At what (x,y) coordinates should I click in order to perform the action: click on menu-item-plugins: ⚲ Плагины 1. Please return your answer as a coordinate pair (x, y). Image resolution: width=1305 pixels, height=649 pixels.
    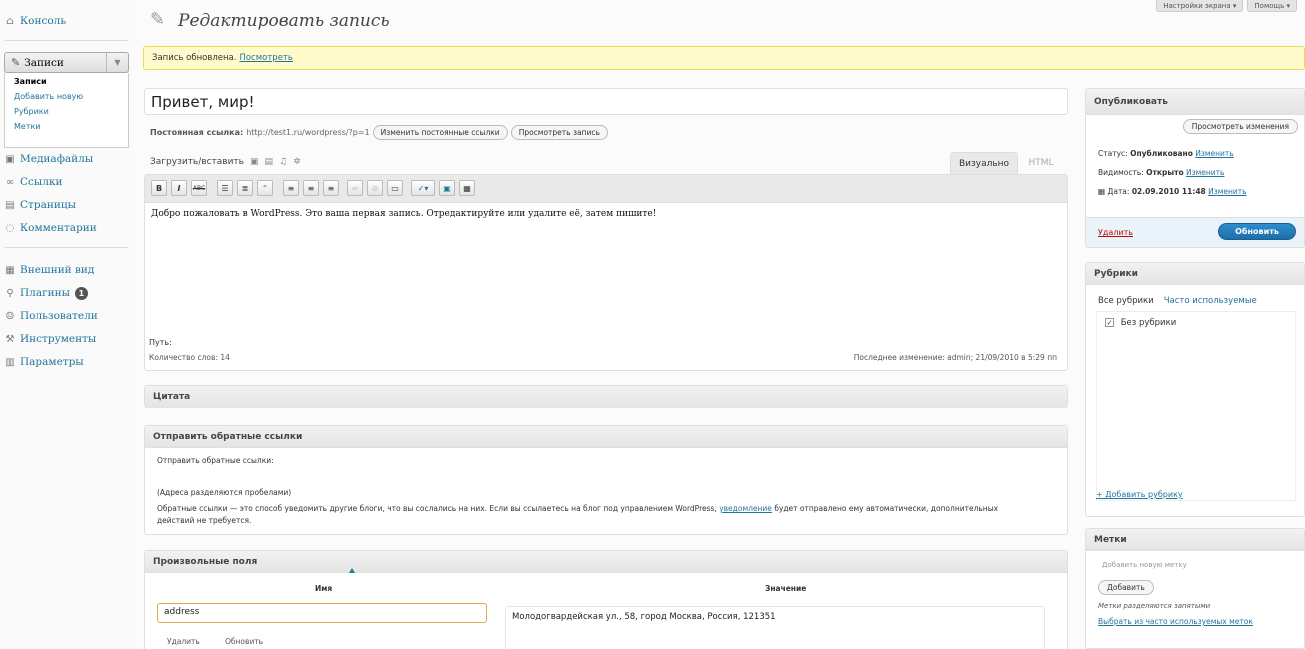
    Looking at the image, I should click on (66, 293).